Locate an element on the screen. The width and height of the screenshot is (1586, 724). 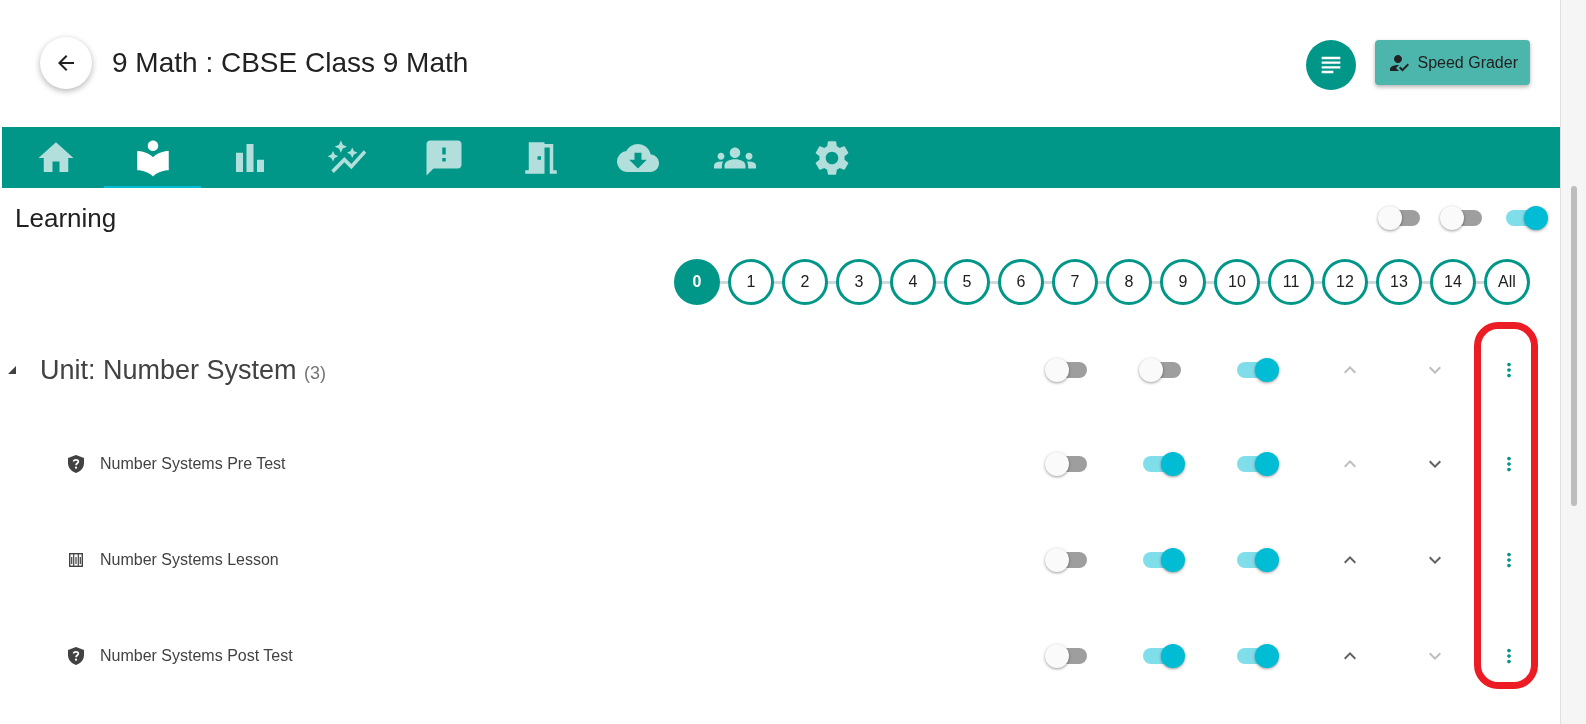
course-title: 9 Math : CBSE Class 9 Math is located at coordinates (290, 62).